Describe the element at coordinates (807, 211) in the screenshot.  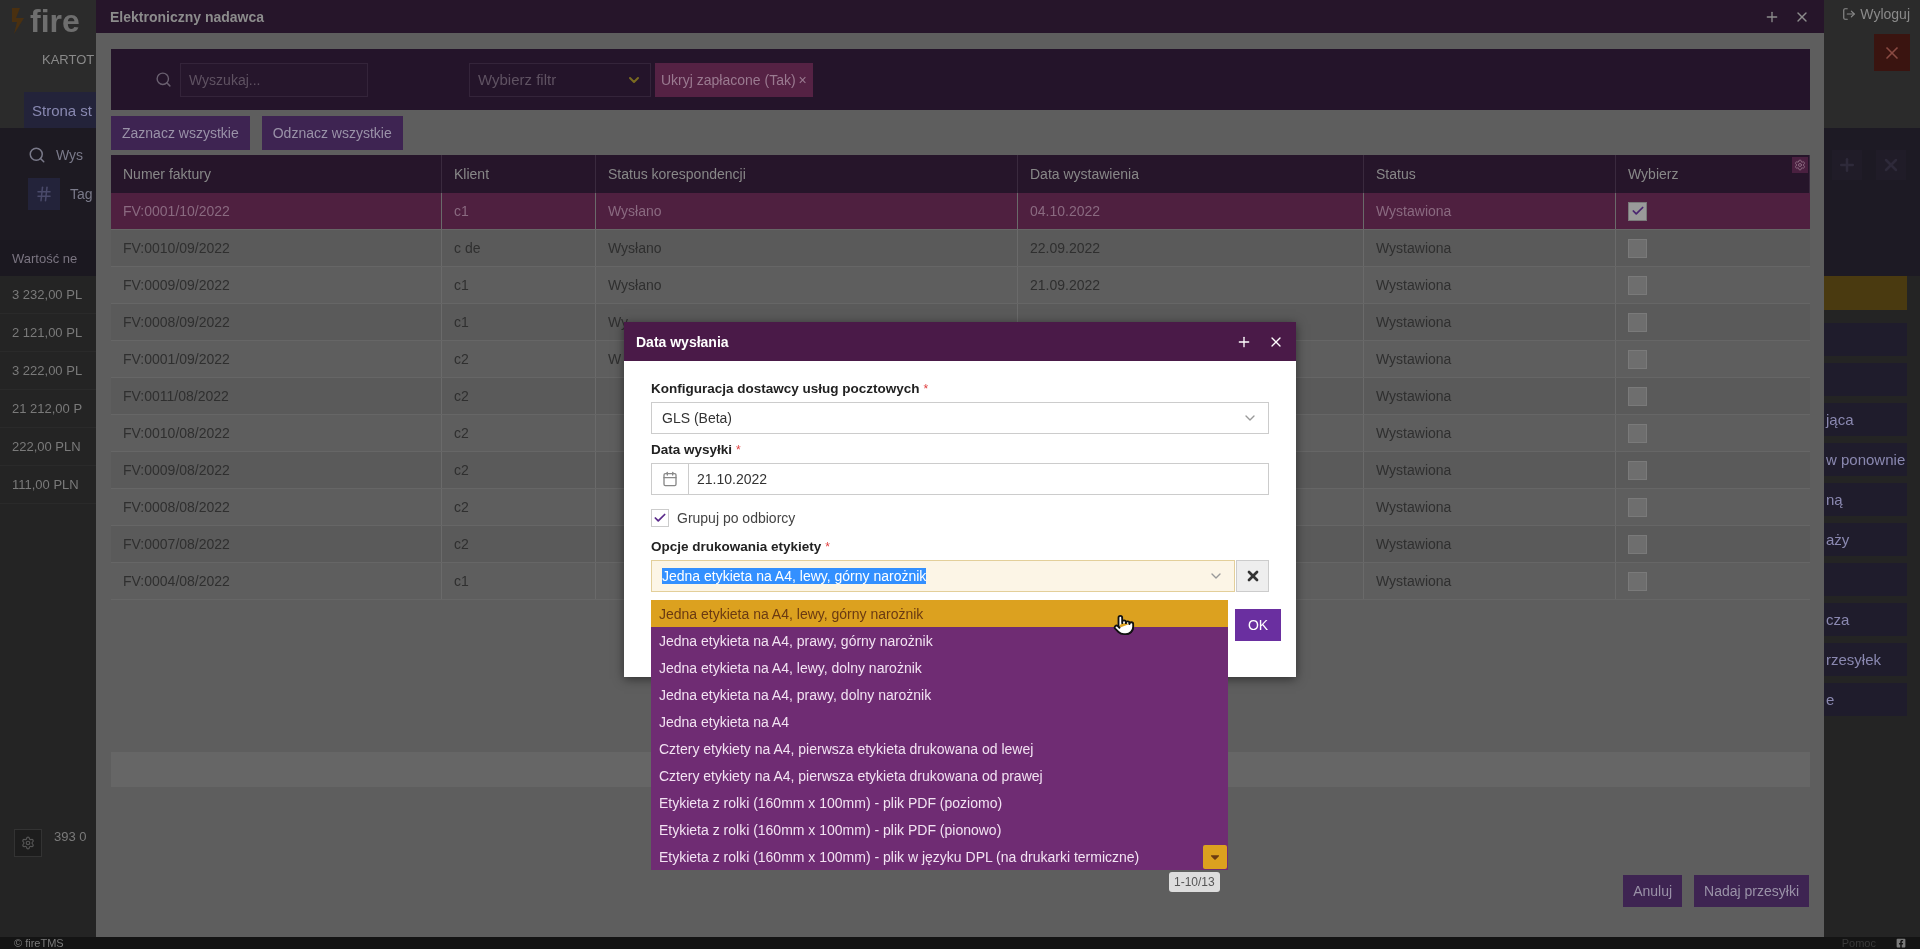
I see `table-cell: Wysłano` at that location.